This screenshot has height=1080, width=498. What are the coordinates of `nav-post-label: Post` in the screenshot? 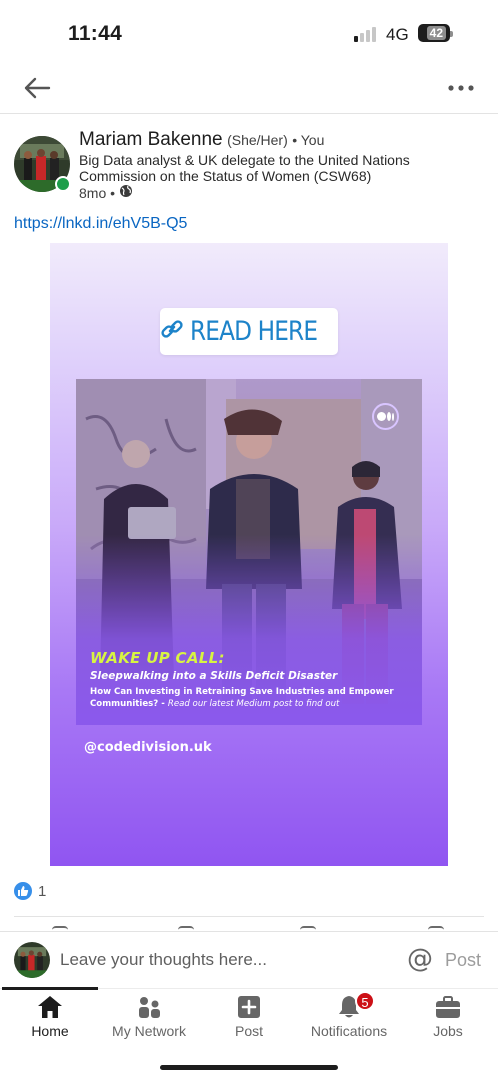 It's located at (248, 1031).